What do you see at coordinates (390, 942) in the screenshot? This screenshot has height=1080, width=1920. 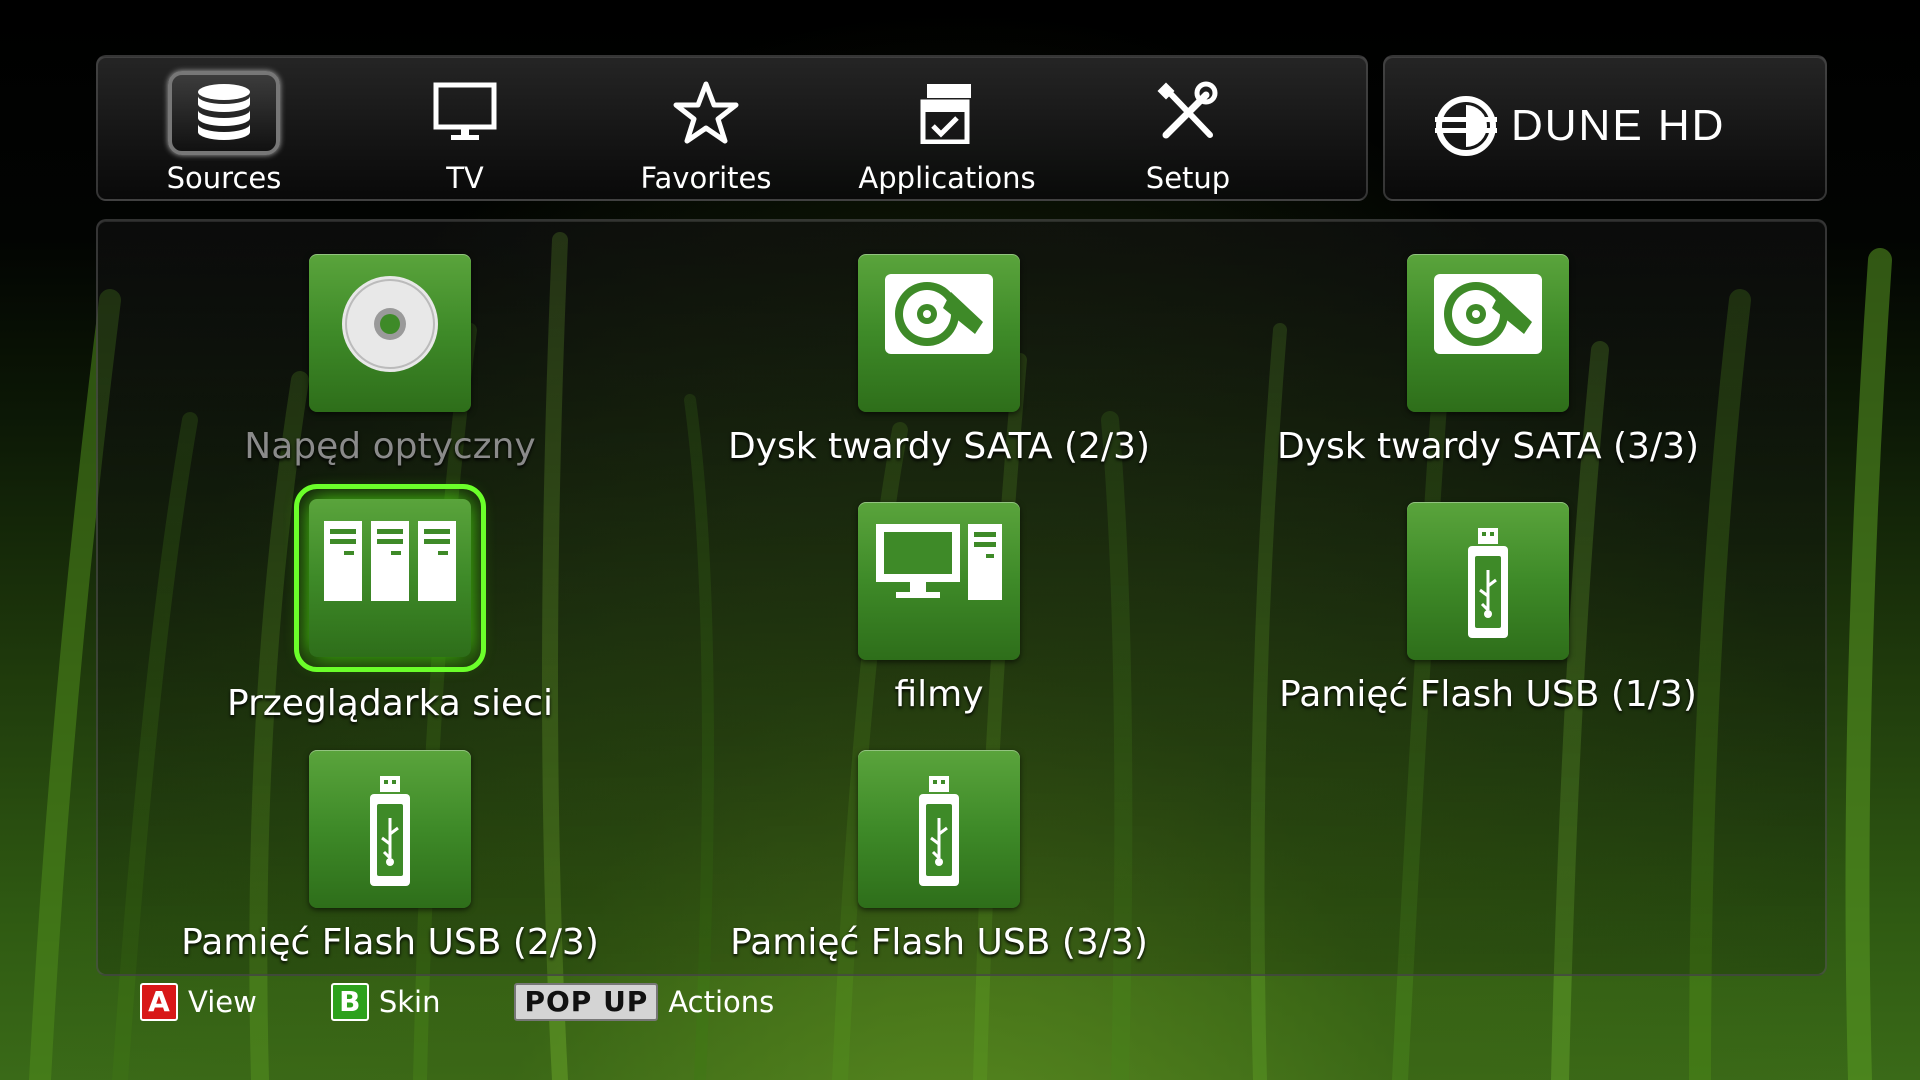 I see `source-label: Pamięć Flash USB (2/3)` at bounding box center [390, 942].